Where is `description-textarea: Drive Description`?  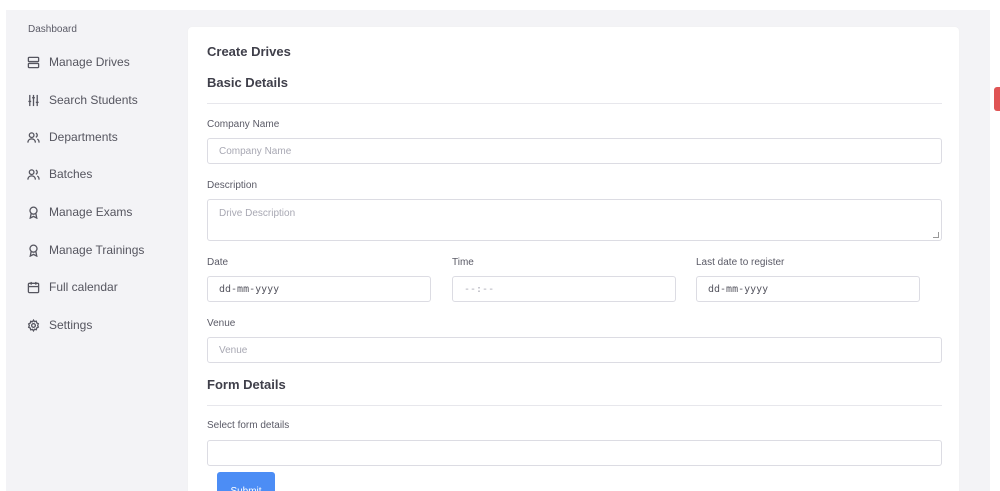
description-textarea: Drive Description is located at coordinates (574, 220).